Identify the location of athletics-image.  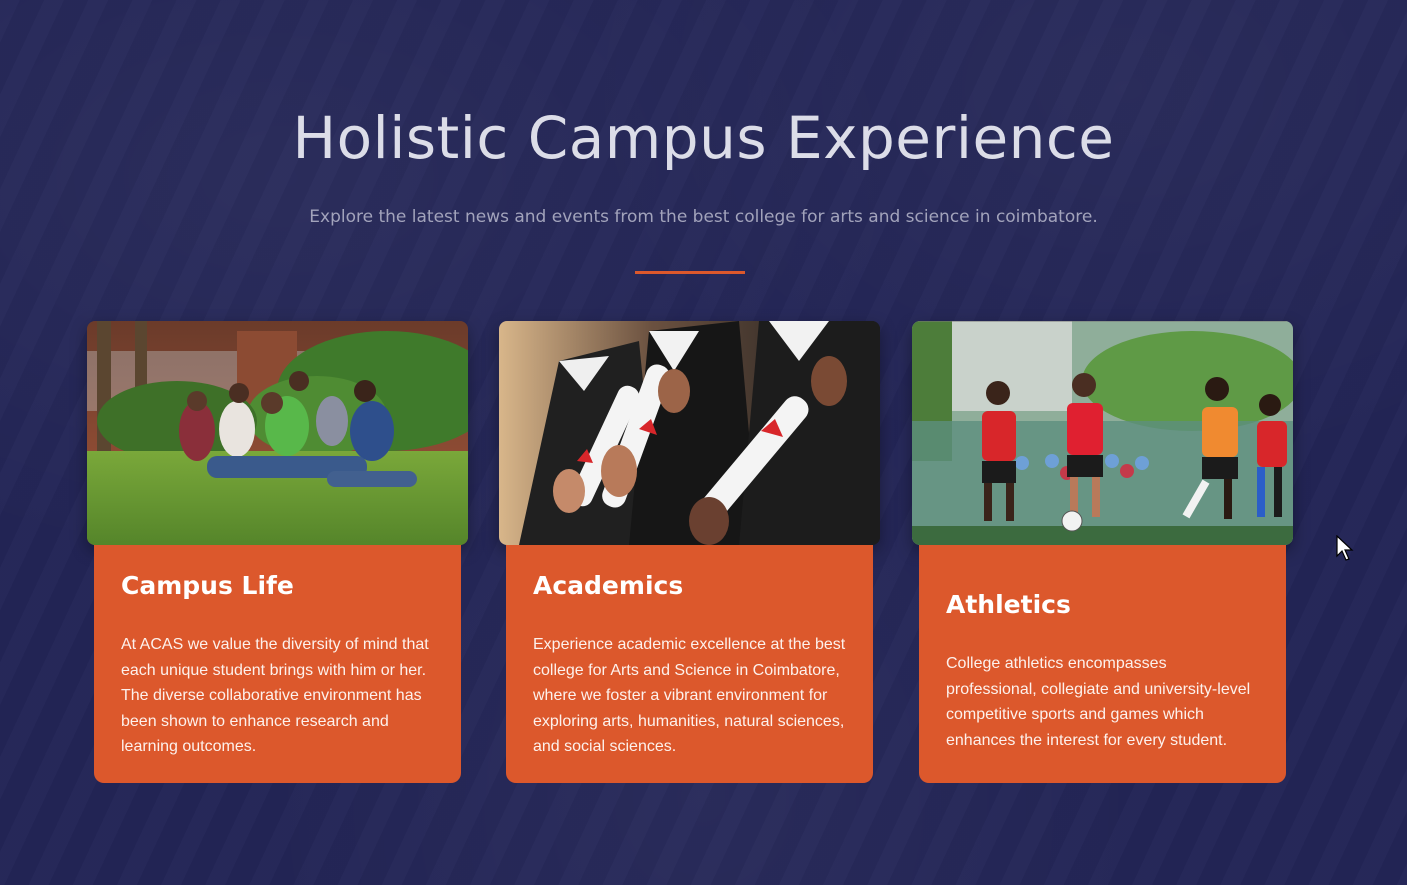
(1102, 433).